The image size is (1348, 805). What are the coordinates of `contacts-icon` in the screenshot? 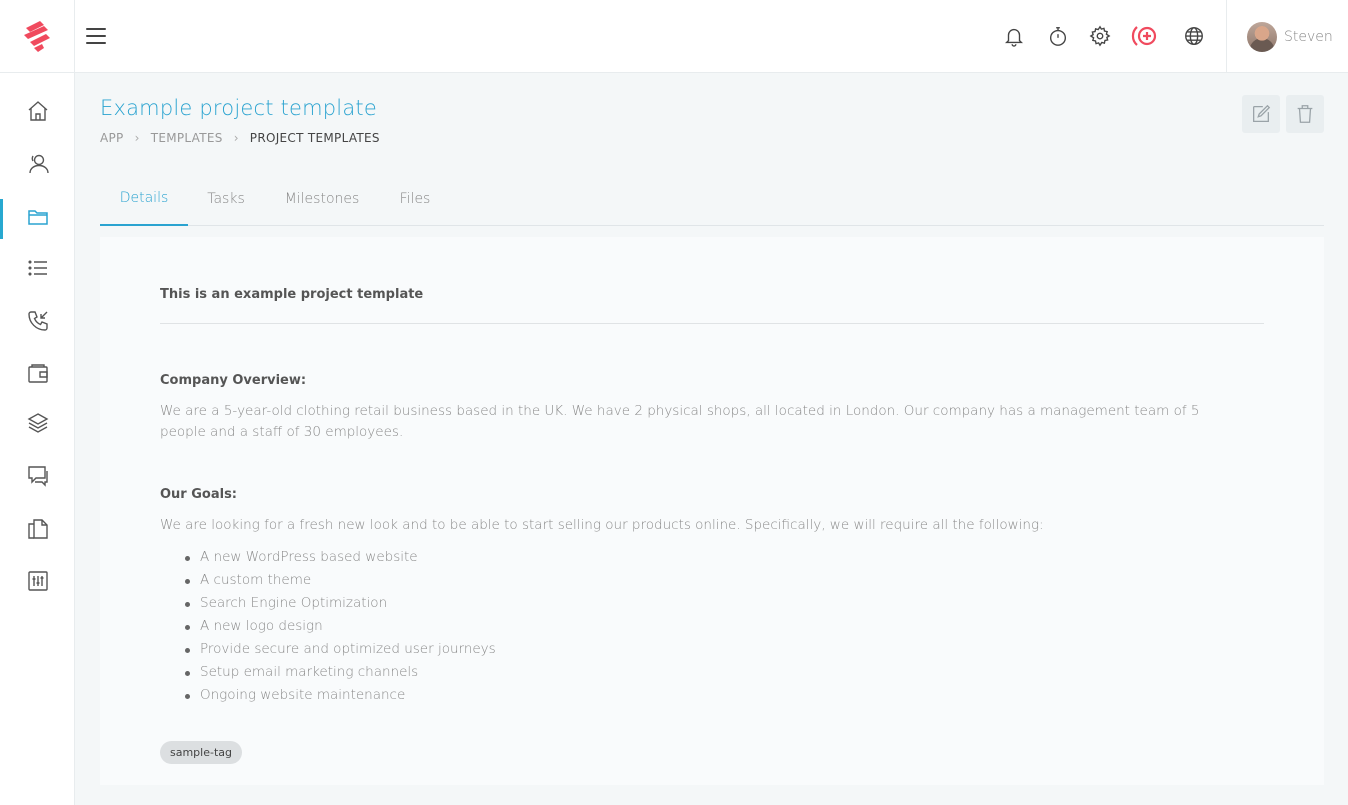 It's located at (38, 164).